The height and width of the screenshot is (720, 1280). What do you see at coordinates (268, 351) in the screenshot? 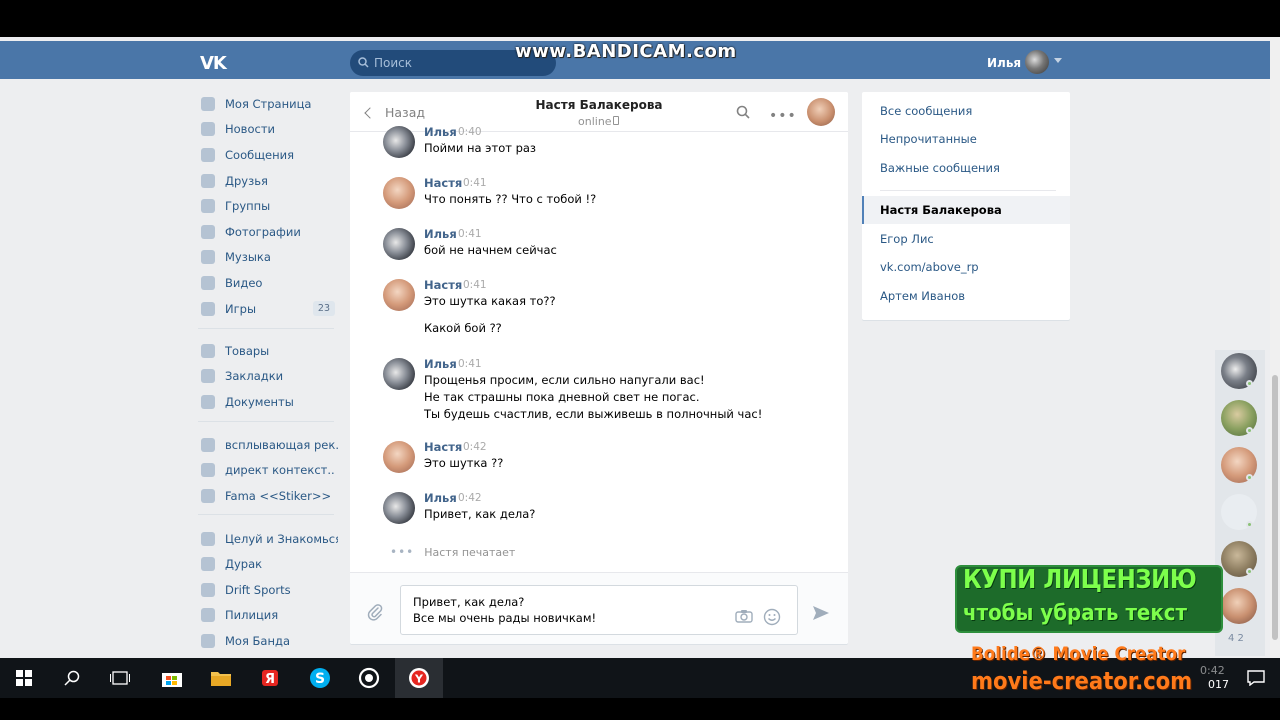
I see `menu-item-goods: Товары` at bounding box center [268, 351].